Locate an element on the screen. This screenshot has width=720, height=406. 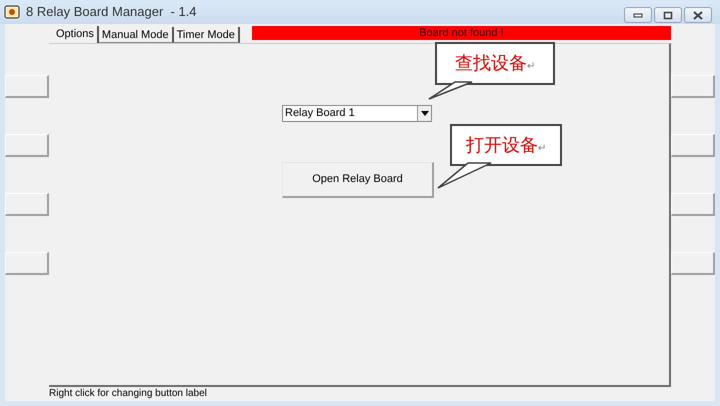
close-icon is located at coordinates (698, 15).